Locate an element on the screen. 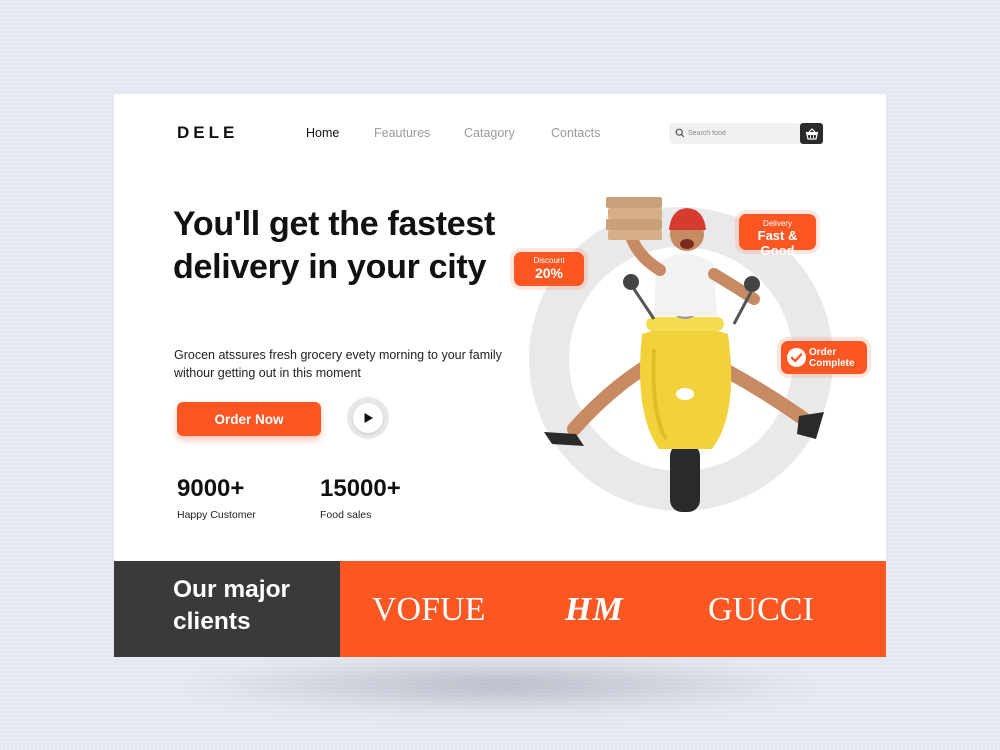  search-bar is located at coordinates (735, 133).